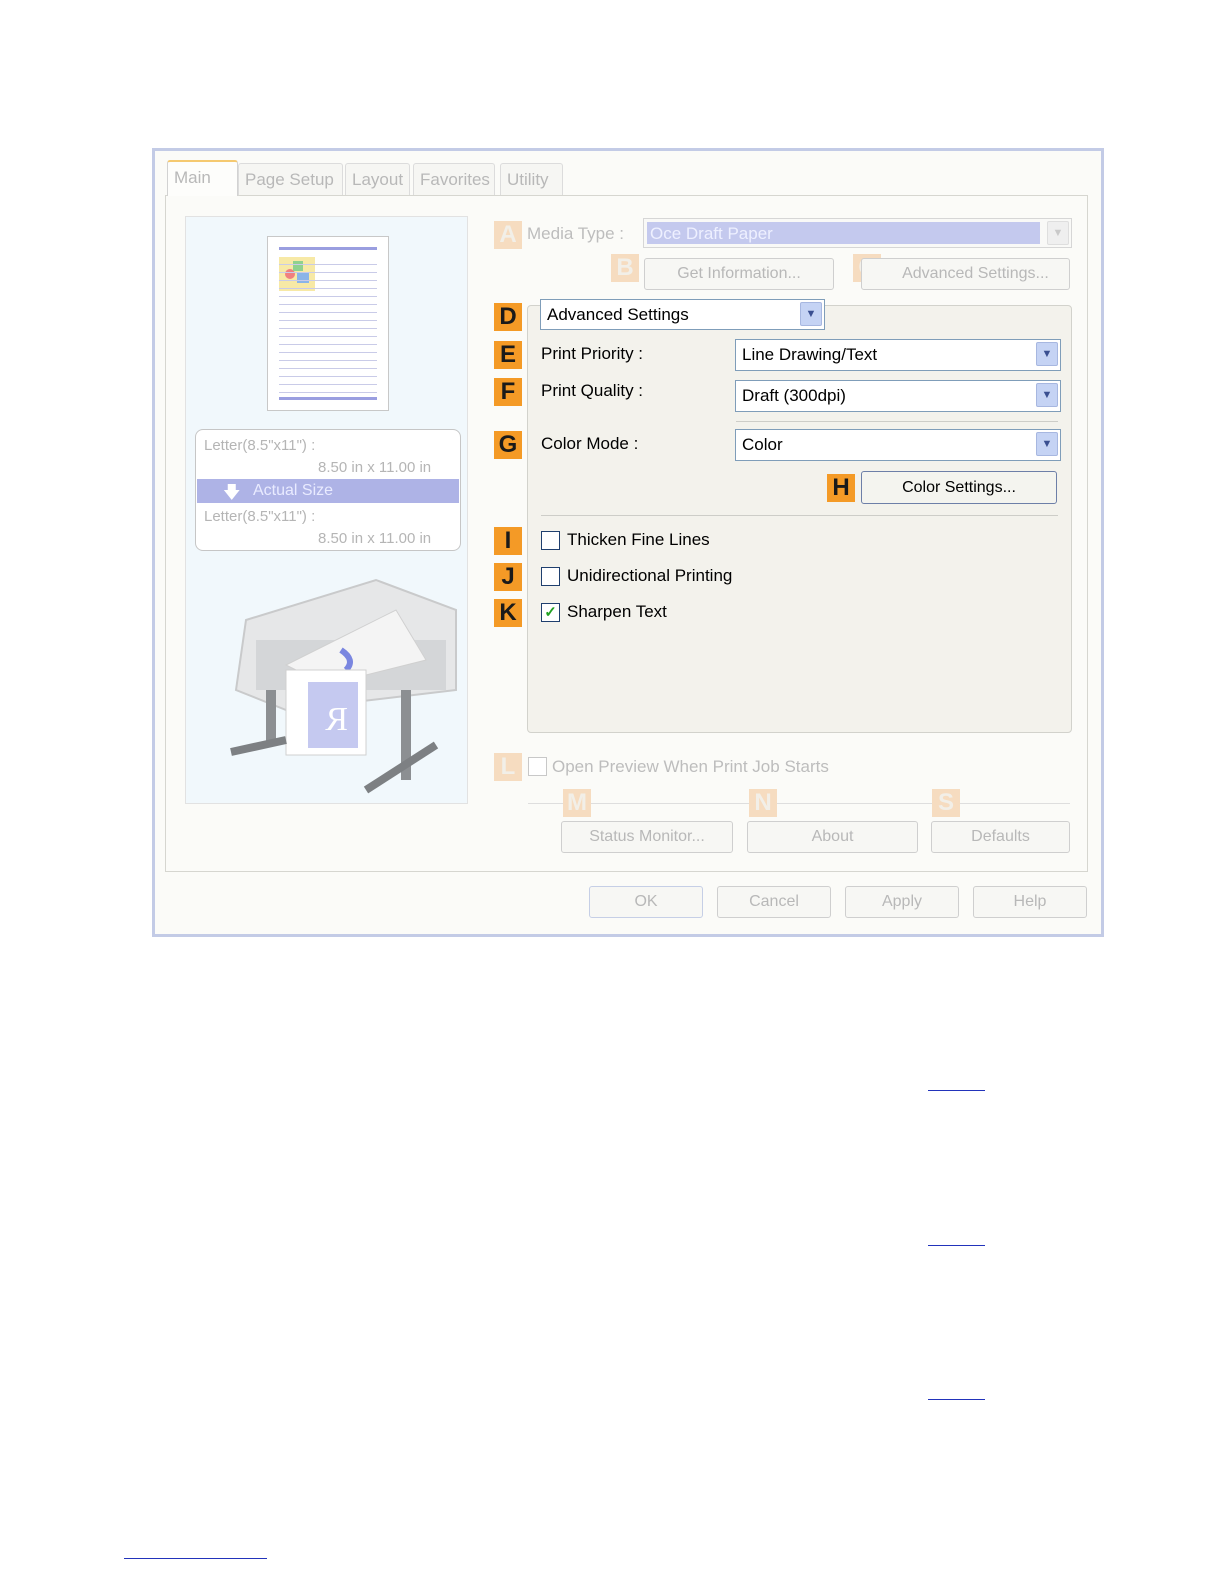 This screenshot has height=1584, width=1224. I want to click on sharpen-text-checkbox: ✓, so click(550, 612).